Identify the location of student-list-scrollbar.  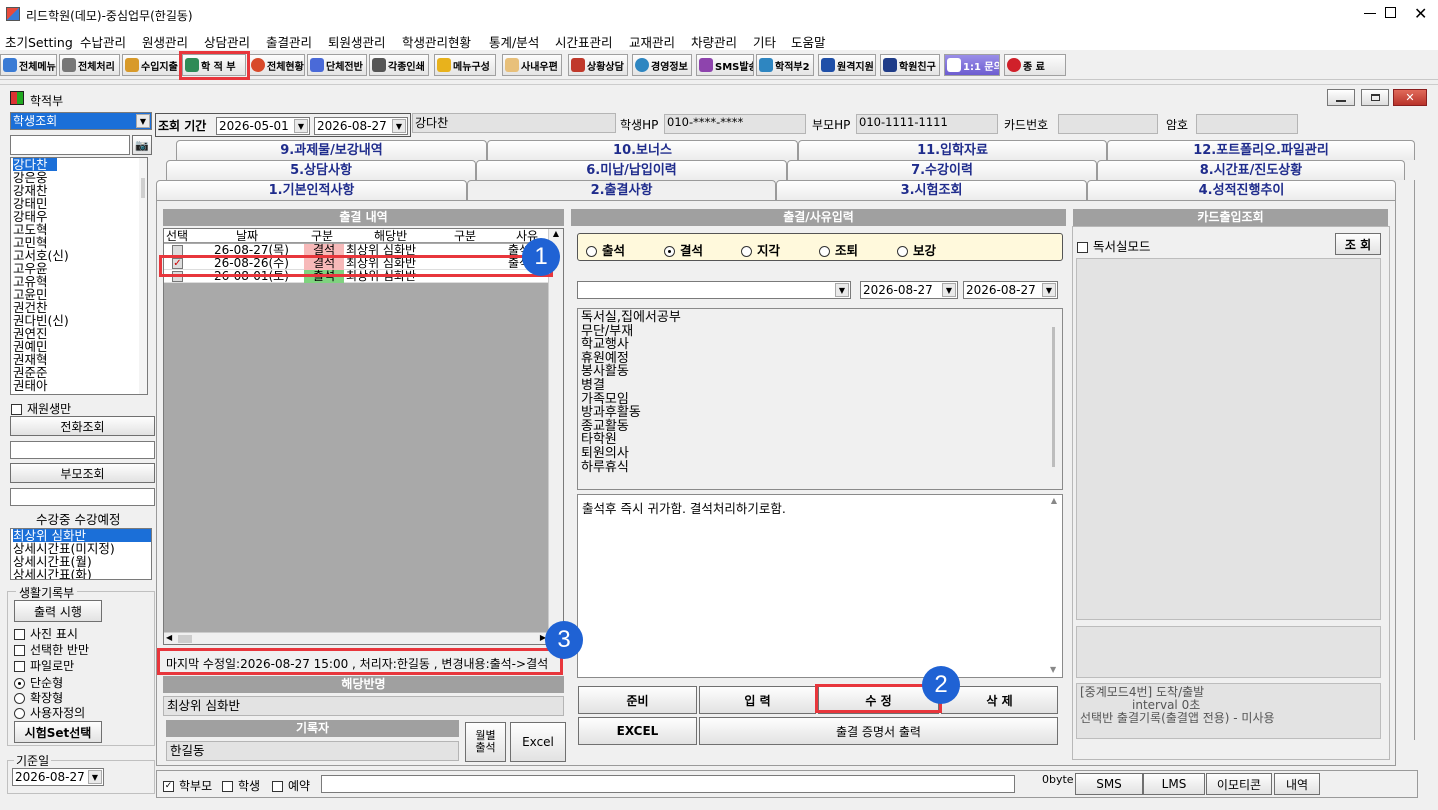
(143, 276).